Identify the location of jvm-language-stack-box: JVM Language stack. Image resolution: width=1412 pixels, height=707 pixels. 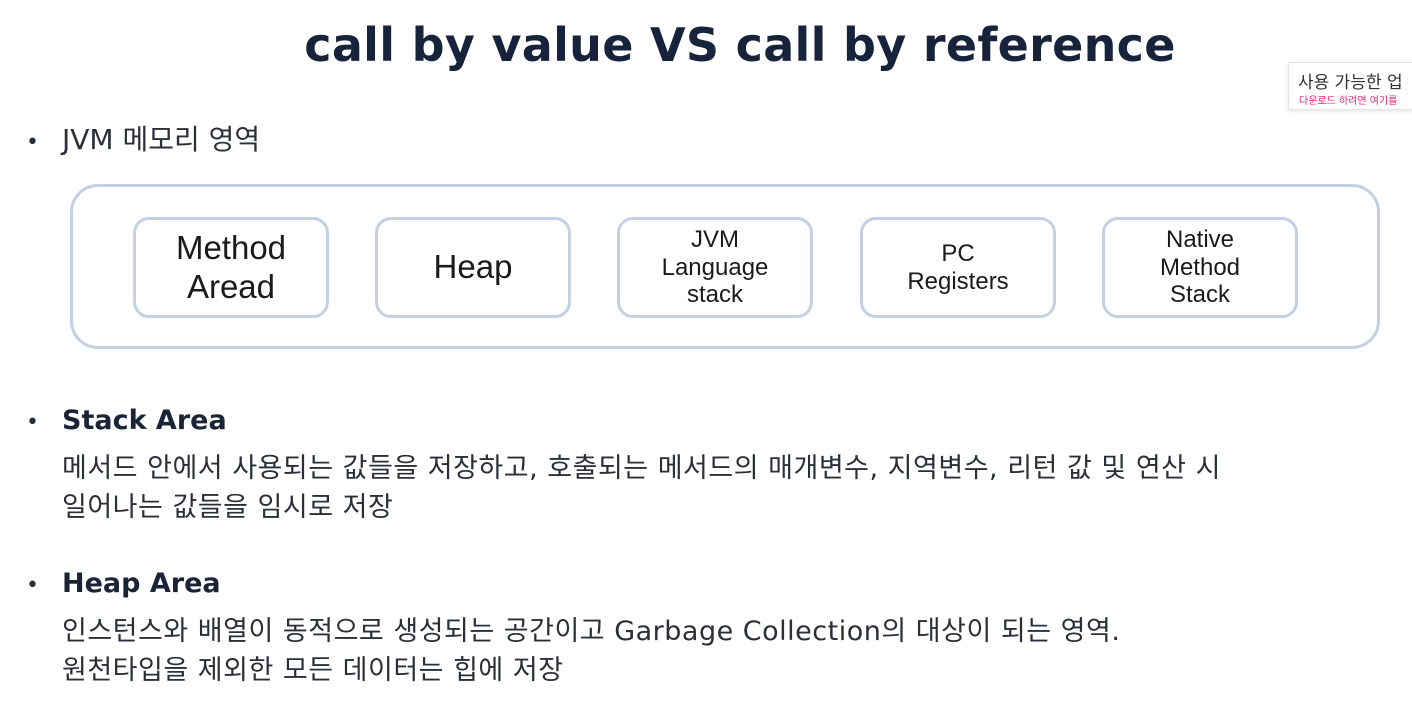
(715, 267).